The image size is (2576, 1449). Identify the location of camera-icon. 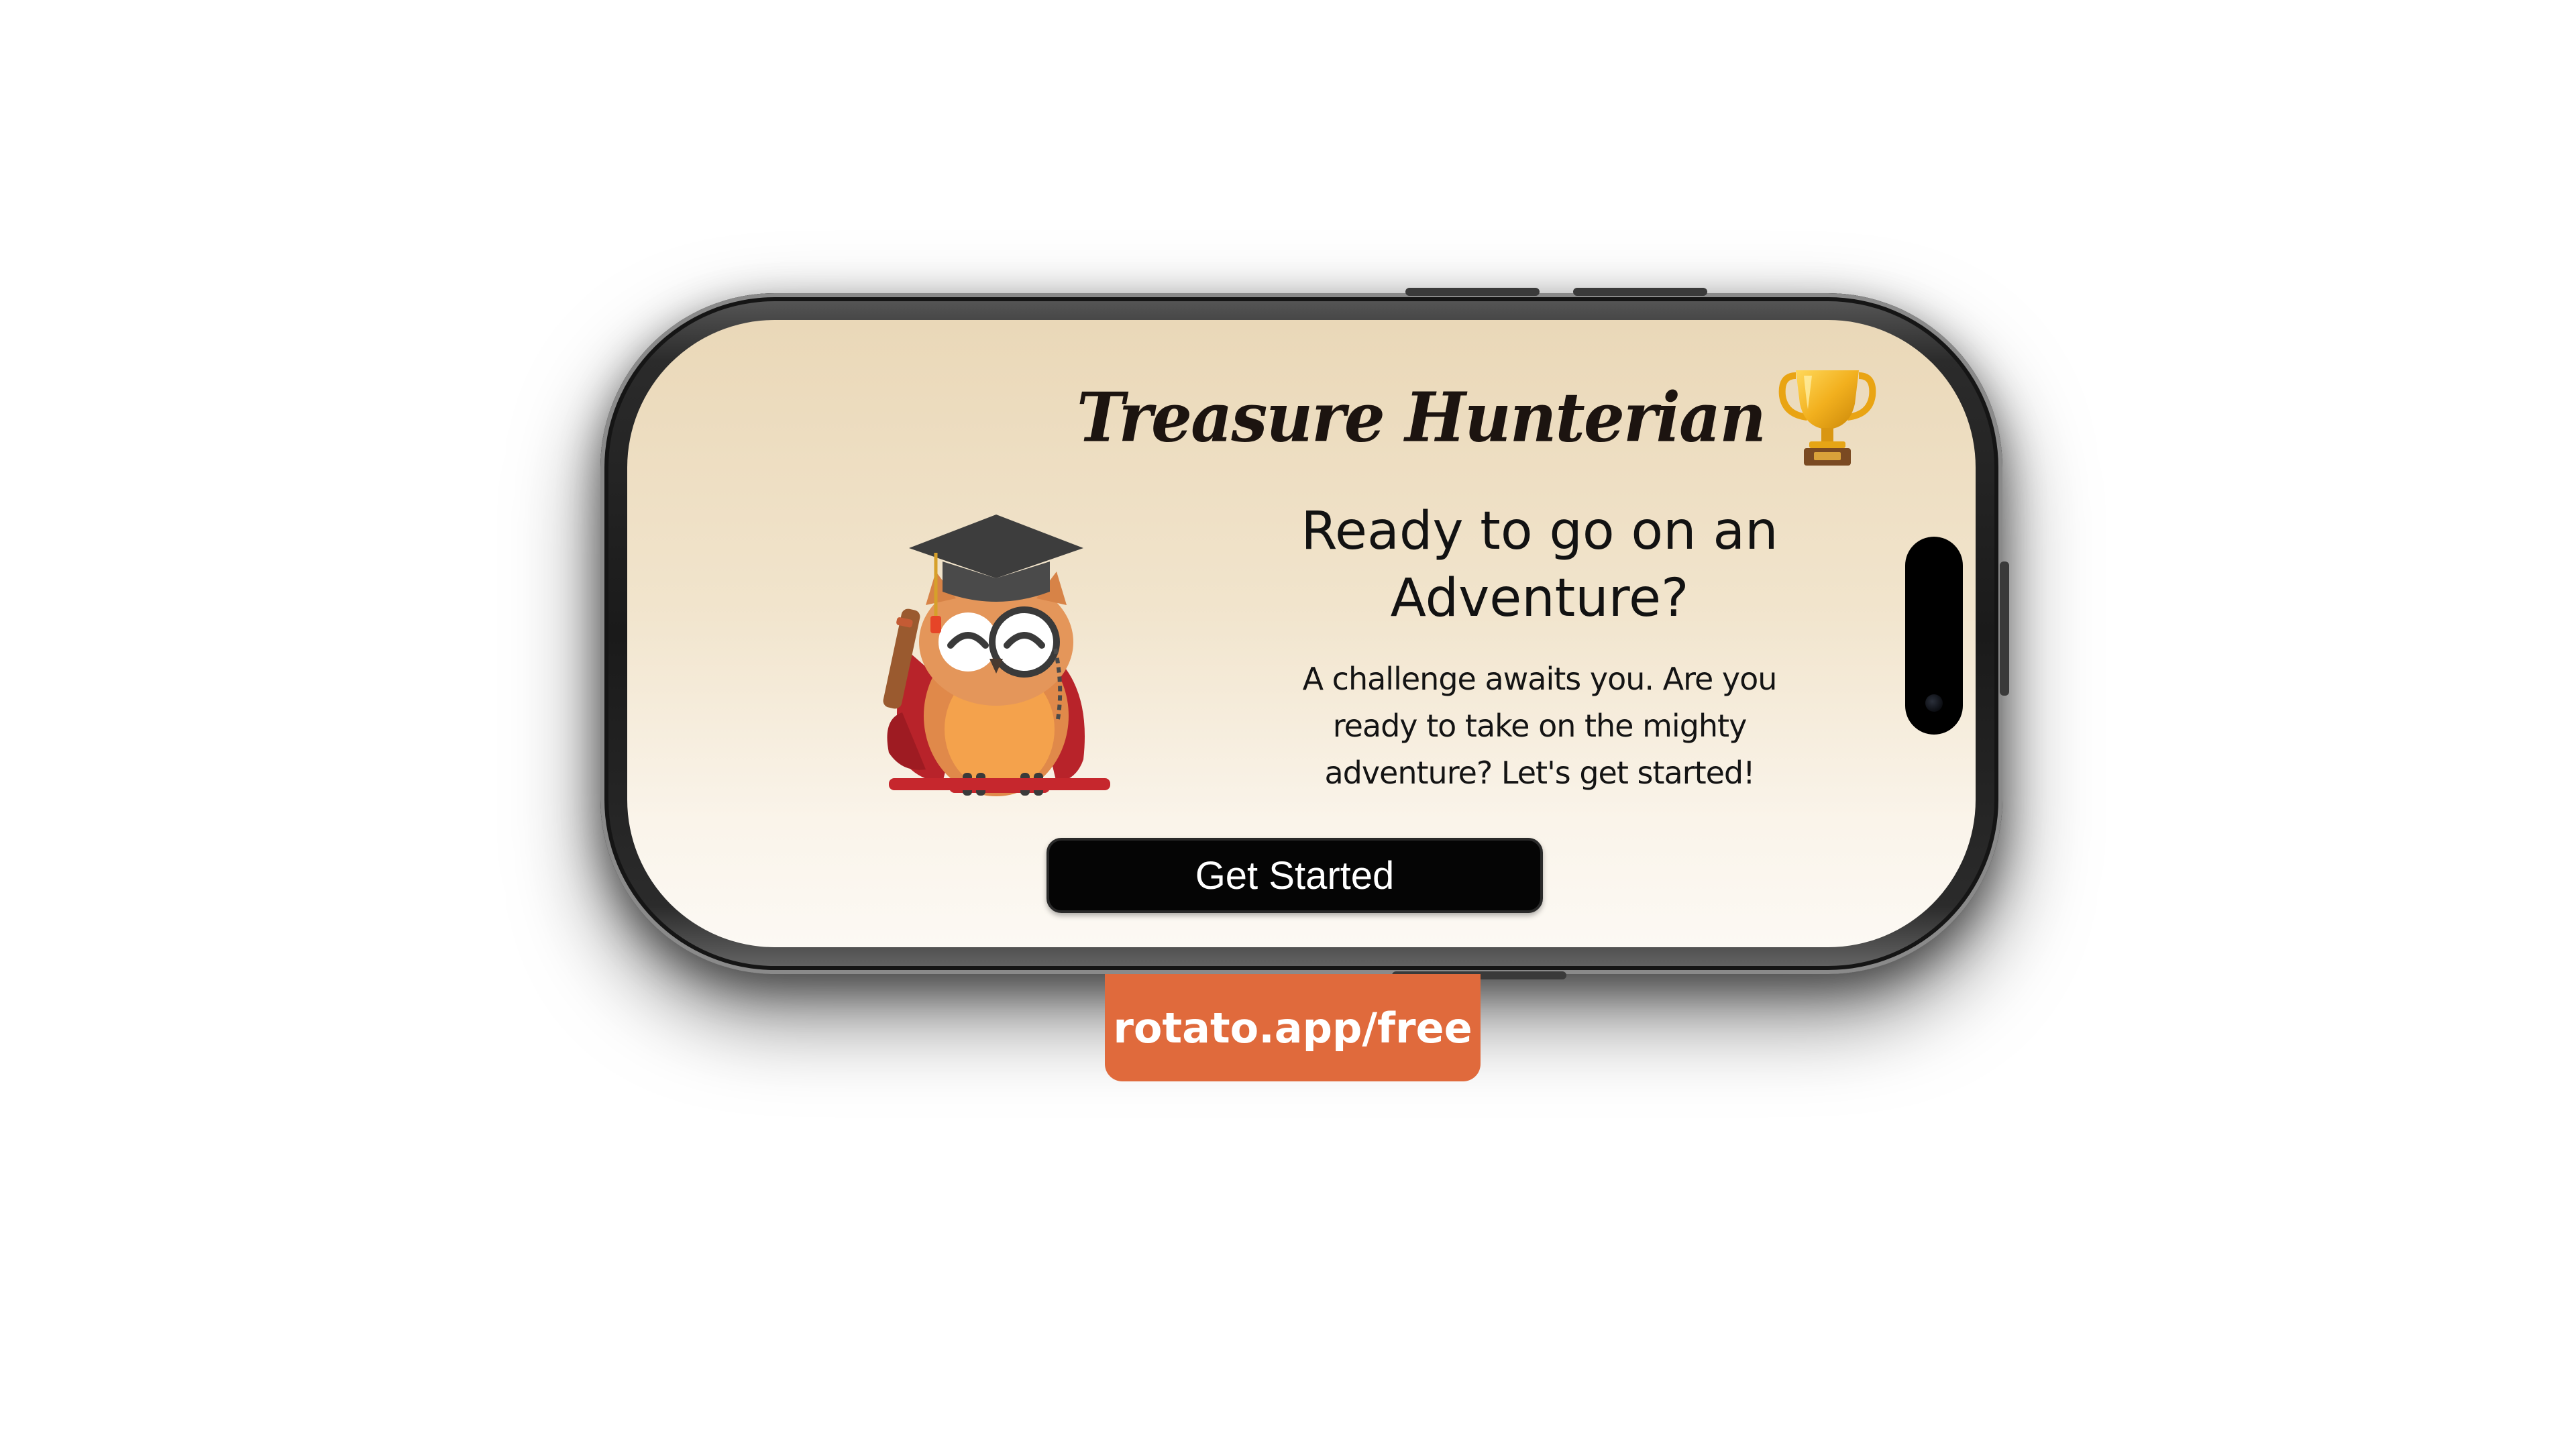
(1934, 703).